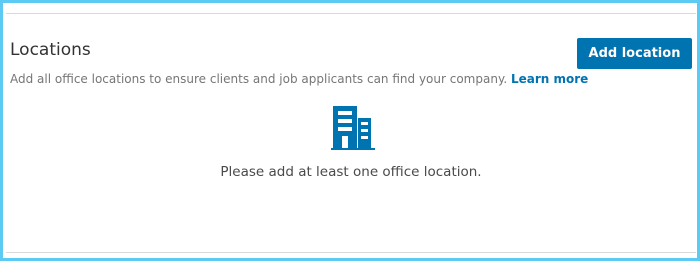  I want to click on add-location-button: Add location, so click(634, 53).